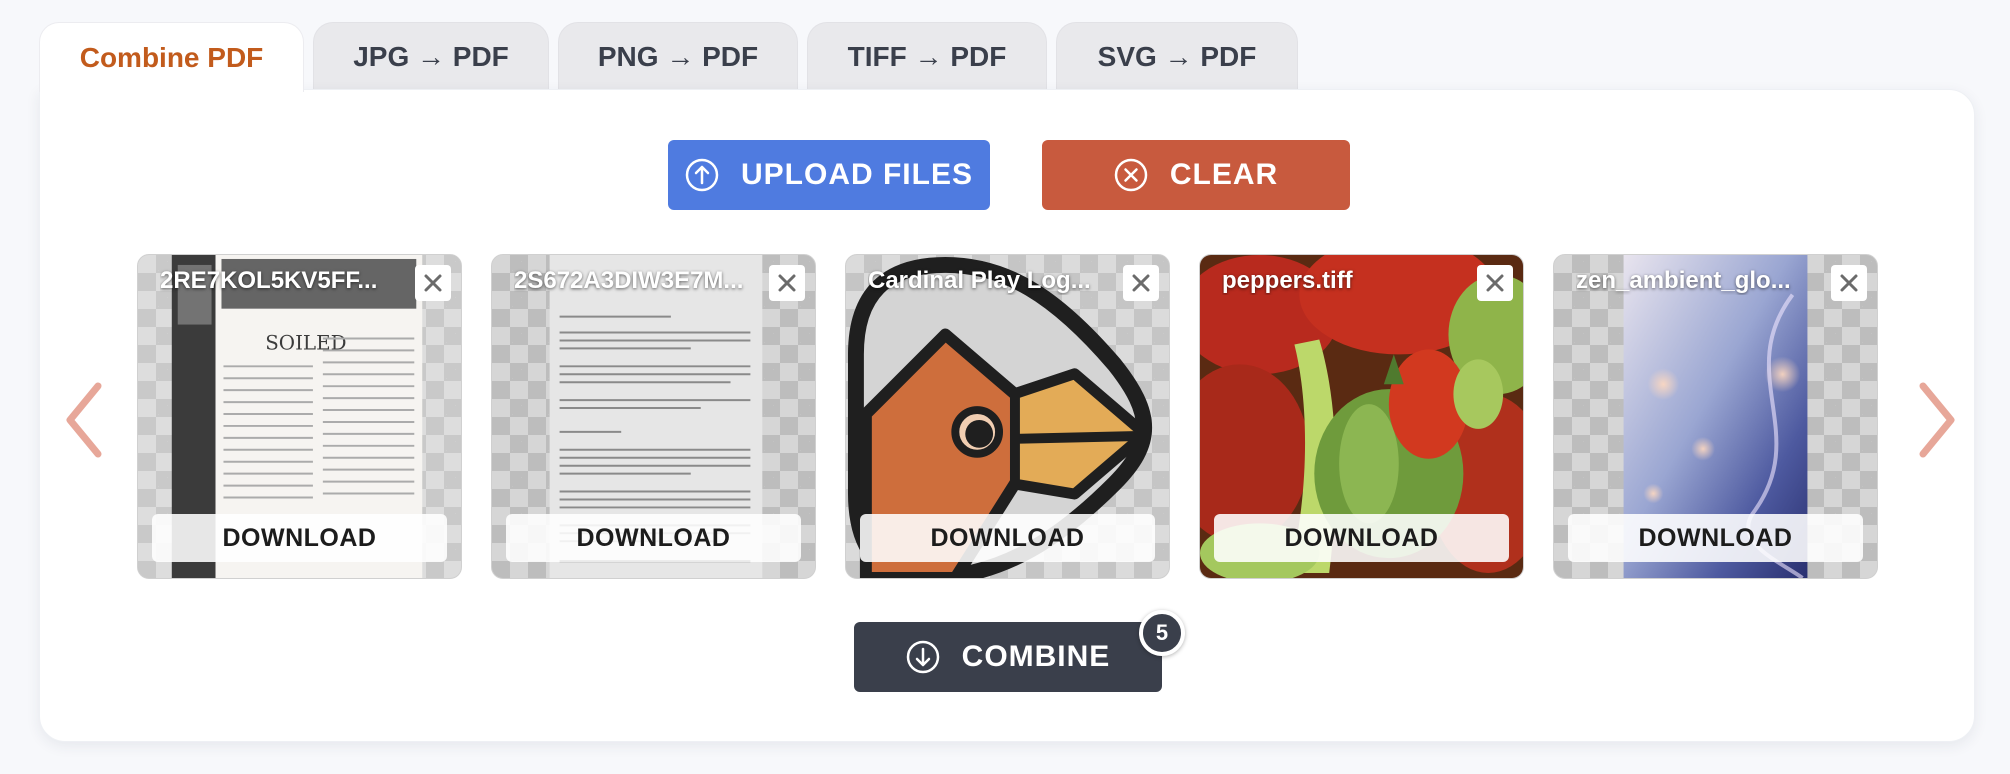 This screenshot has width=2010, height=774. What do you see at coordinates (1287, 280) in the screenshot?
I see `file-name: peppers.tiff` at bounding box center [1287, 280].